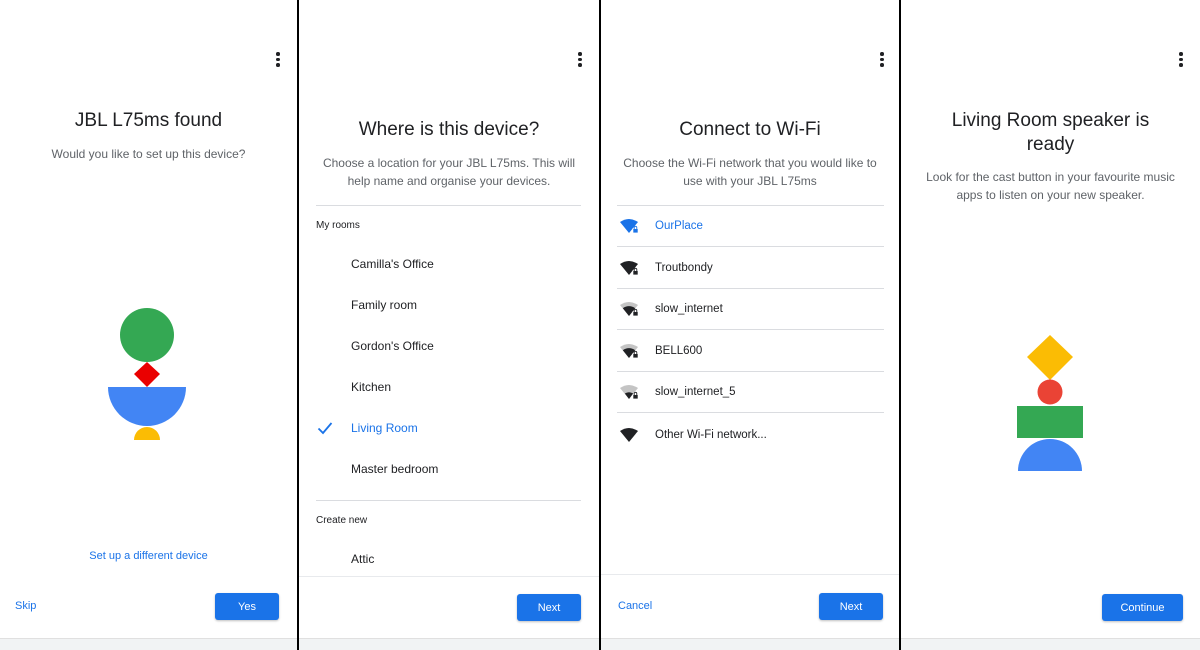 The height and width of the screenshot is (650, 1200). I want to click on page-title: Where is this device?, so click(449, 129).